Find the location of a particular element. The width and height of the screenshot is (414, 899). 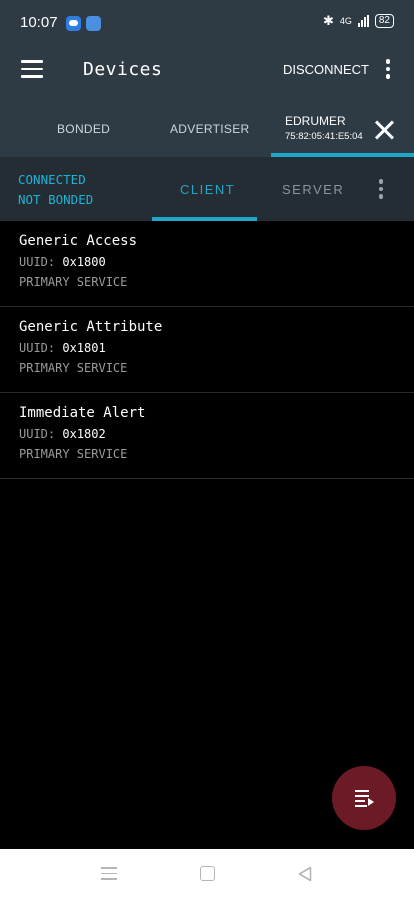

home-icon is located at coordinates (207, 873).